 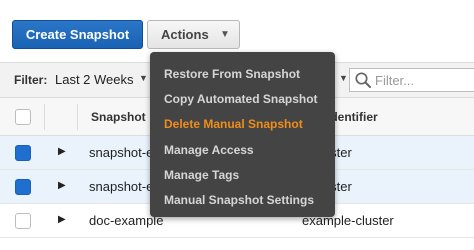 I want to click on select-all-checkbox, so click(x=23, y=117).